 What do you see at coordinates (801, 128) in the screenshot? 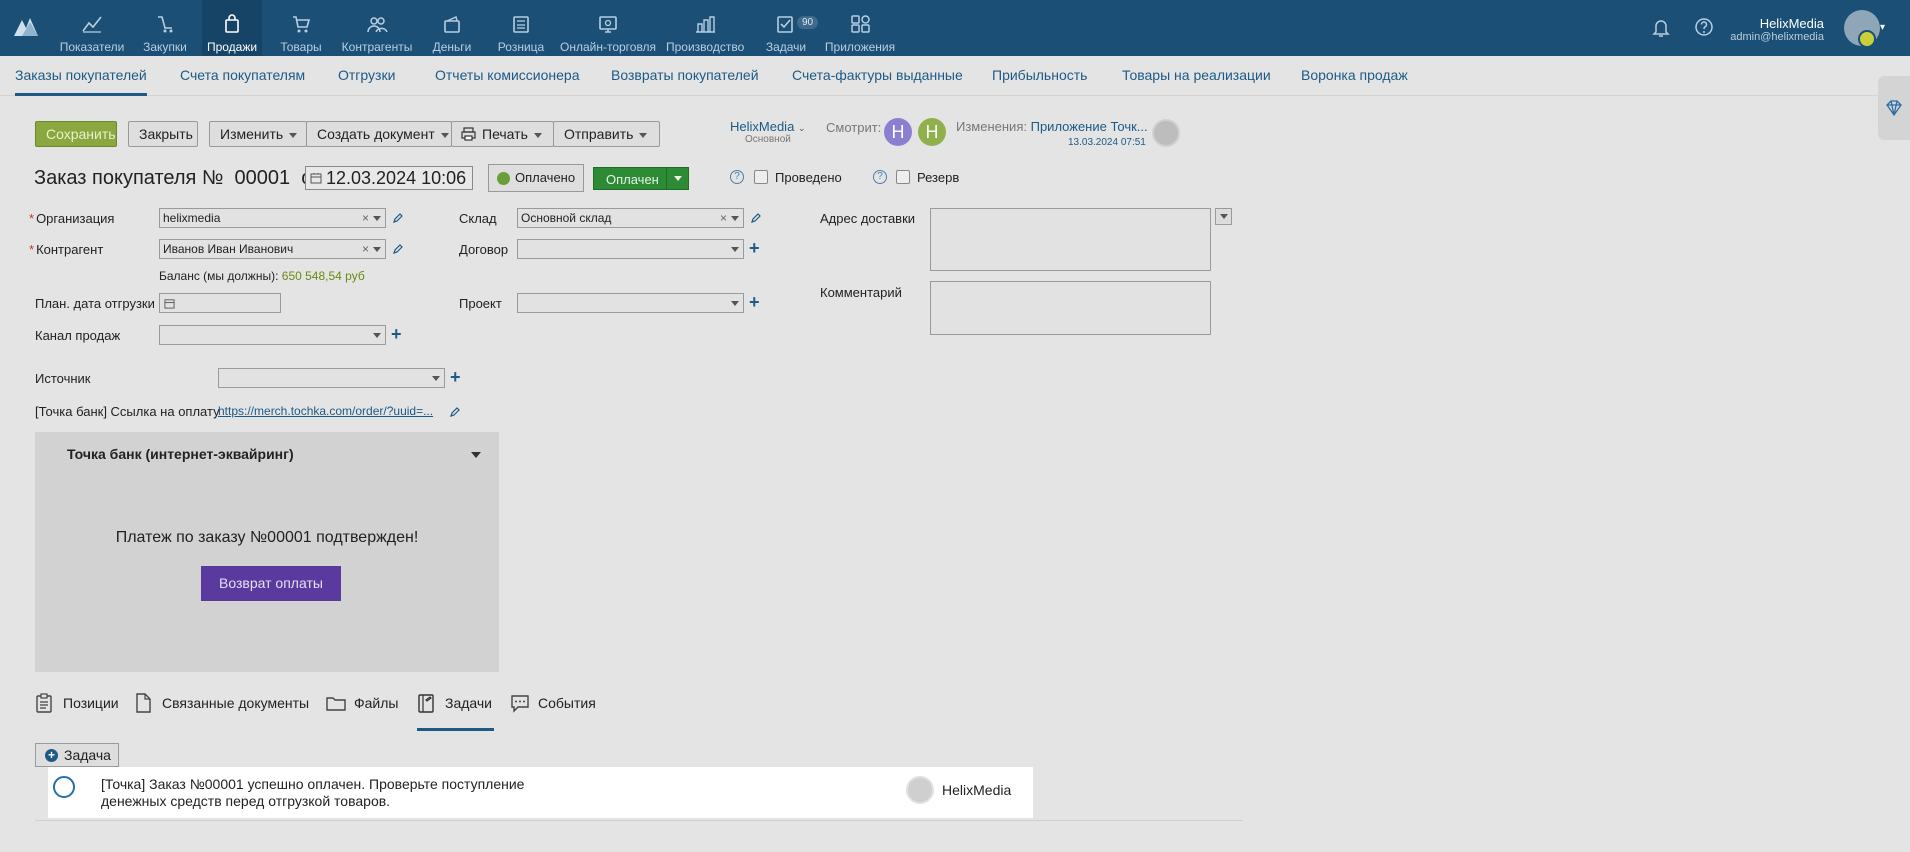
I see `chevron-down-icon: ⌄` at bounding box center [801, 128].